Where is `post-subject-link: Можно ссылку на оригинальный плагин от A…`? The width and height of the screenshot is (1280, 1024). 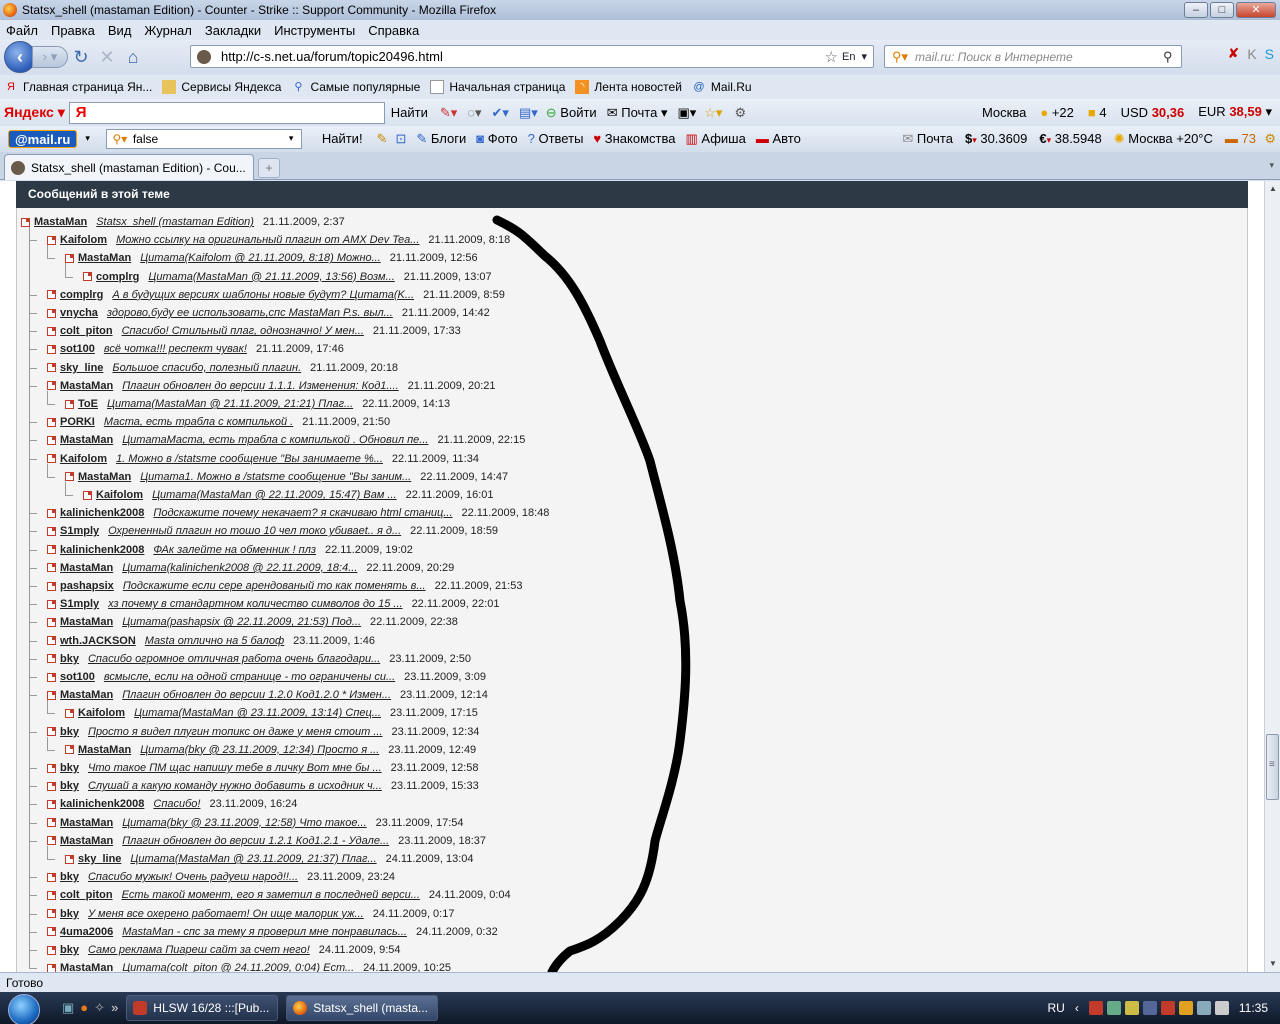
post-subject-link: Можно ссылку на оригинальный плагин от A… is located at coordinates (267, 240).